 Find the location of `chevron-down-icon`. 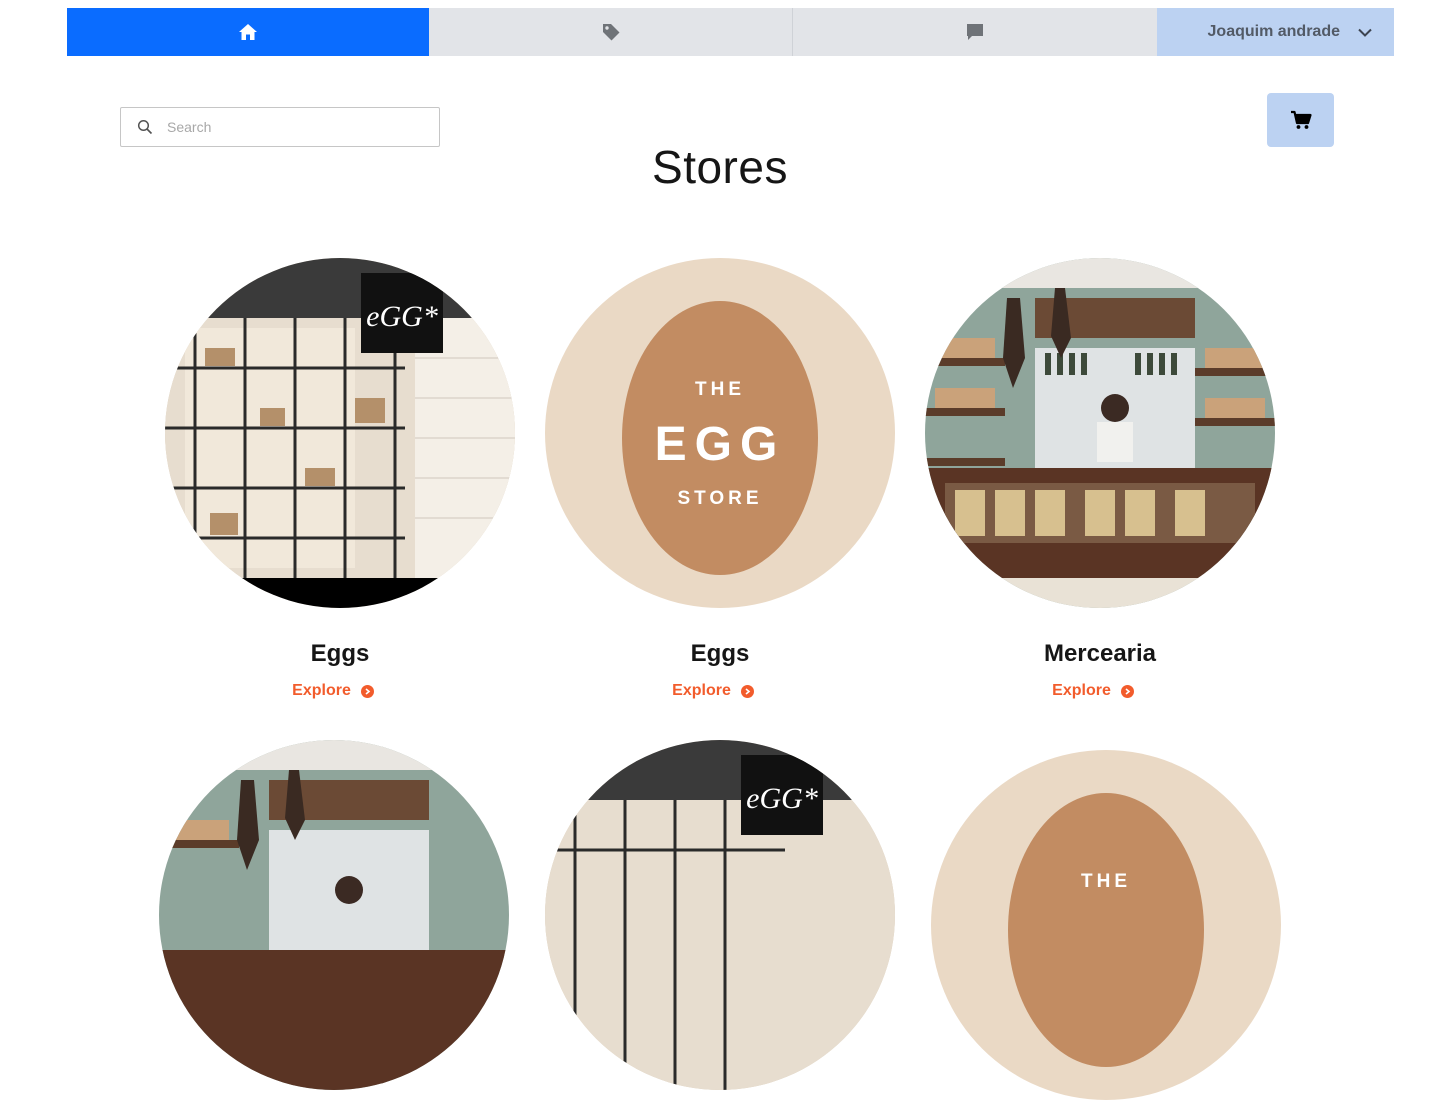

chevron-down-icon is located at coordinates (1365, 32).